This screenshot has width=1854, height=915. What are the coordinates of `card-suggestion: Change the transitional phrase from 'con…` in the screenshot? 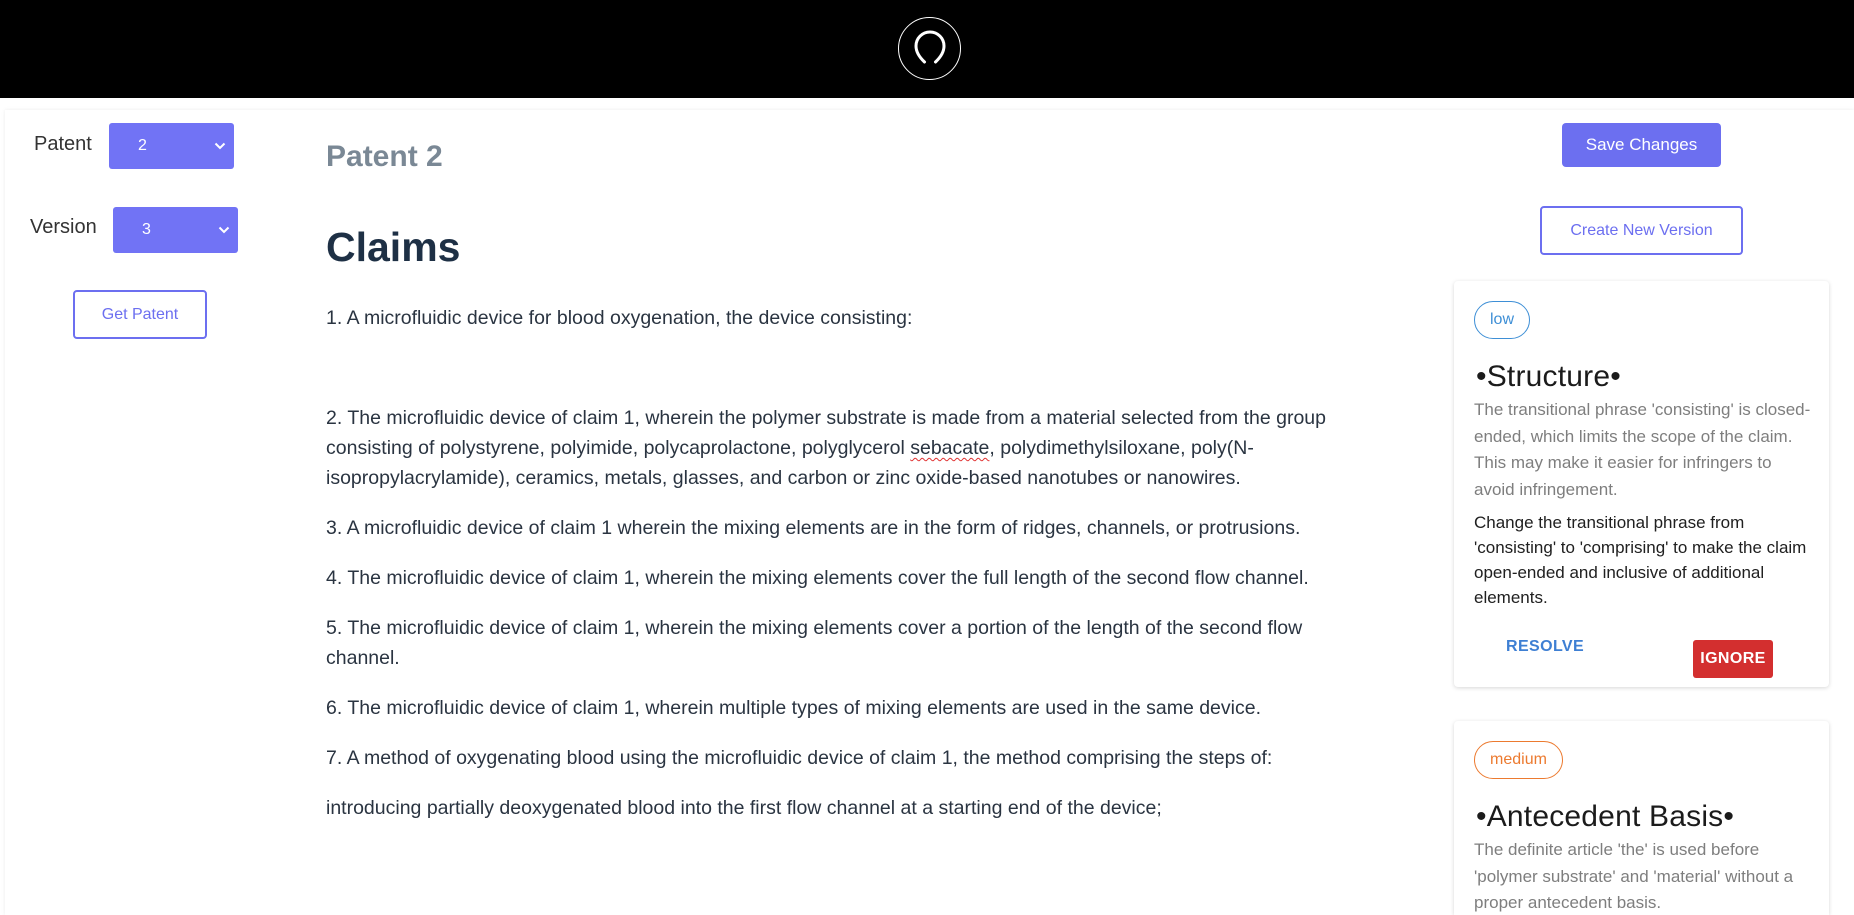 It's located at (1640, 560).